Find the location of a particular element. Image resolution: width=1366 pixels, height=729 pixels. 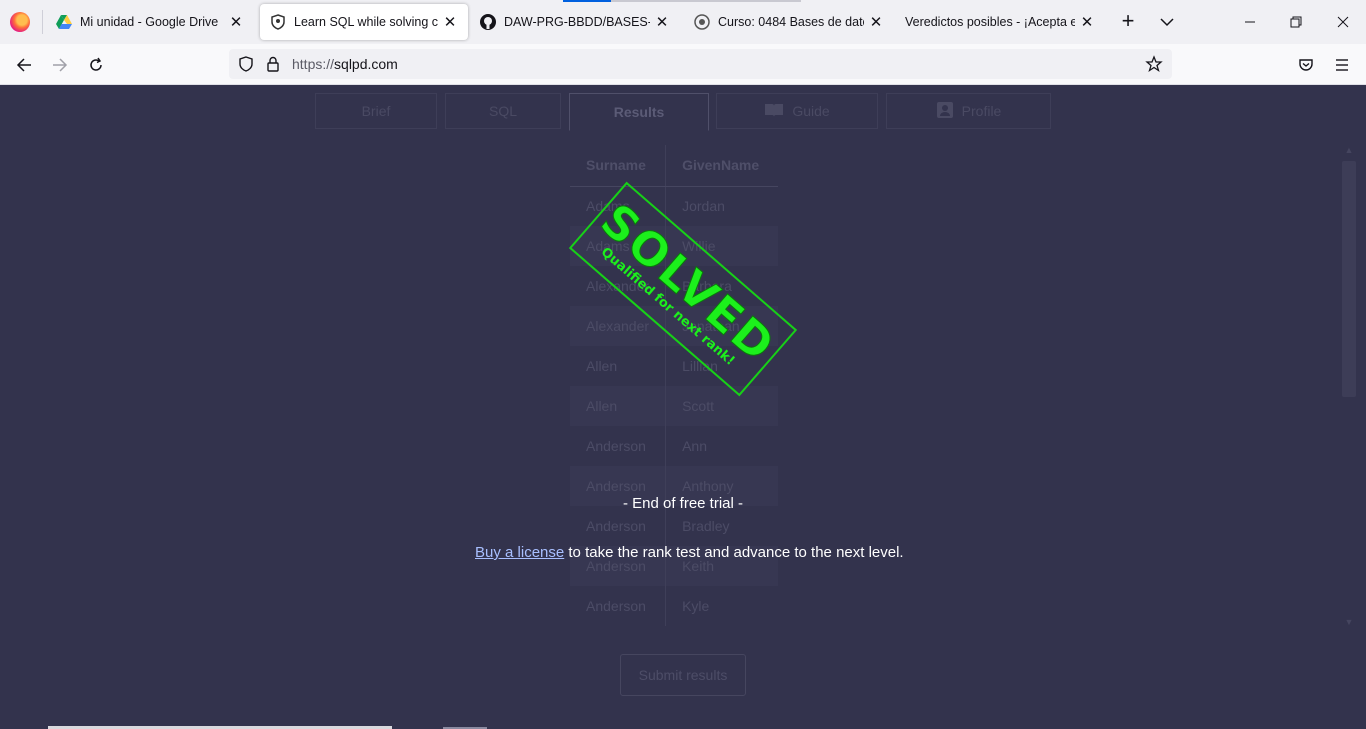

tab-title: Veredictos posibles - ¡Acepta el re is located at coordinates (990, 22).